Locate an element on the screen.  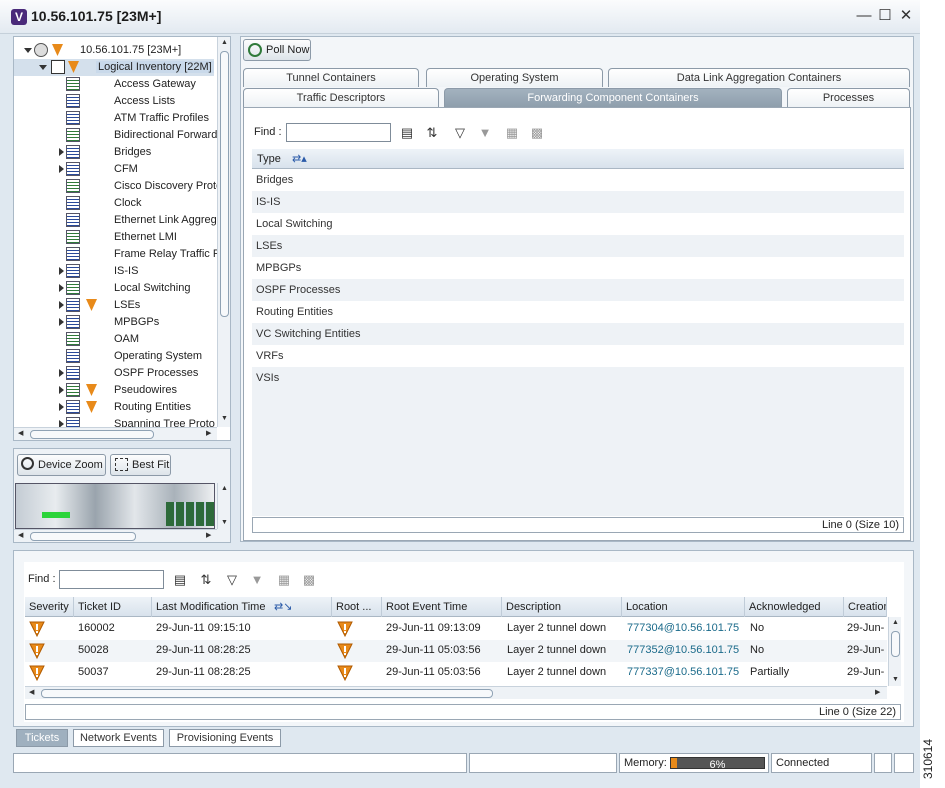
tree-item: OSPF Processes is located at coordinates (114, 373).